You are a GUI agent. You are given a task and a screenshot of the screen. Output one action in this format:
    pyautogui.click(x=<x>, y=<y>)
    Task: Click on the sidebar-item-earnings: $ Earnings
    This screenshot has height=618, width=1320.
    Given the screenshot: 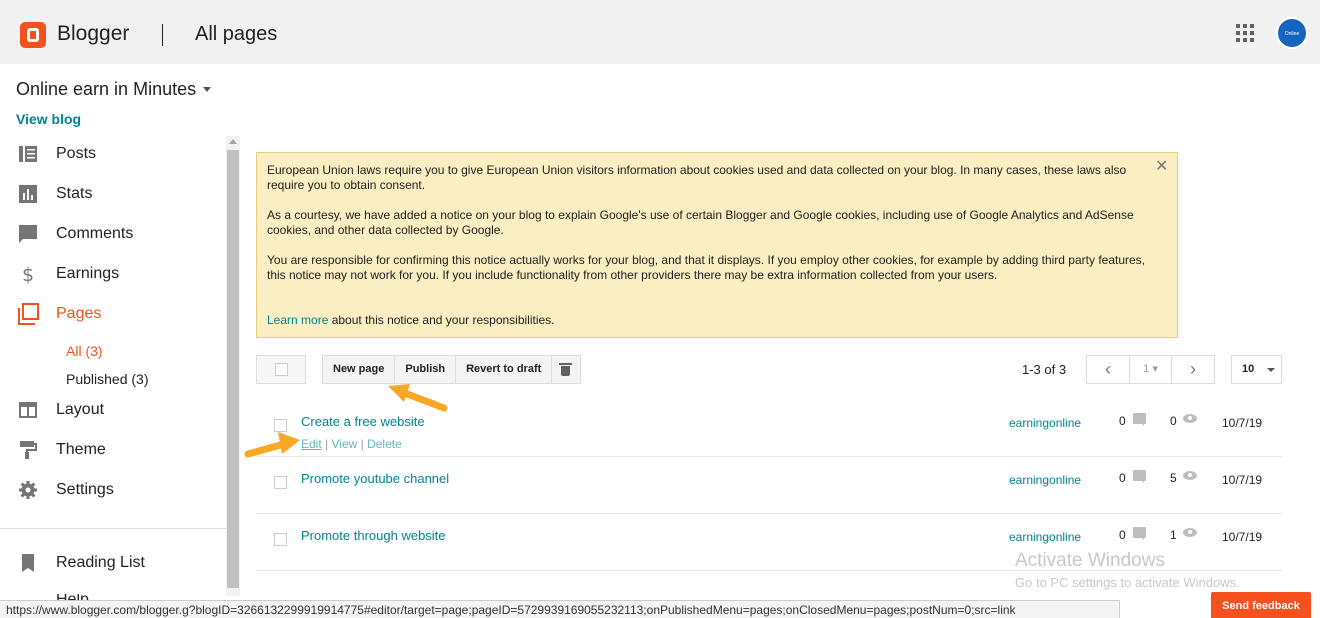 What is the action you would take?
    pyautogui.click(x=113, y=275)
    